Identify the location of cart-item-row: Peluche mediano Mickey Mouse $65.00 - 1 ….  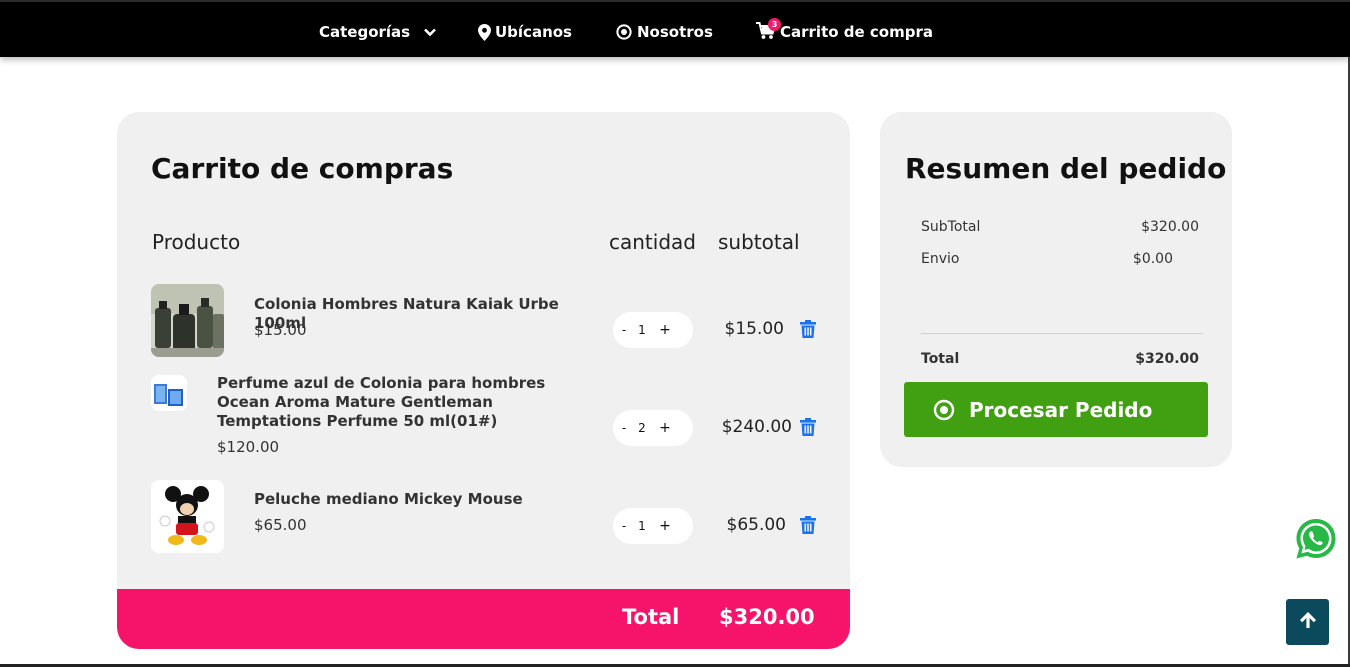
(483, 517).